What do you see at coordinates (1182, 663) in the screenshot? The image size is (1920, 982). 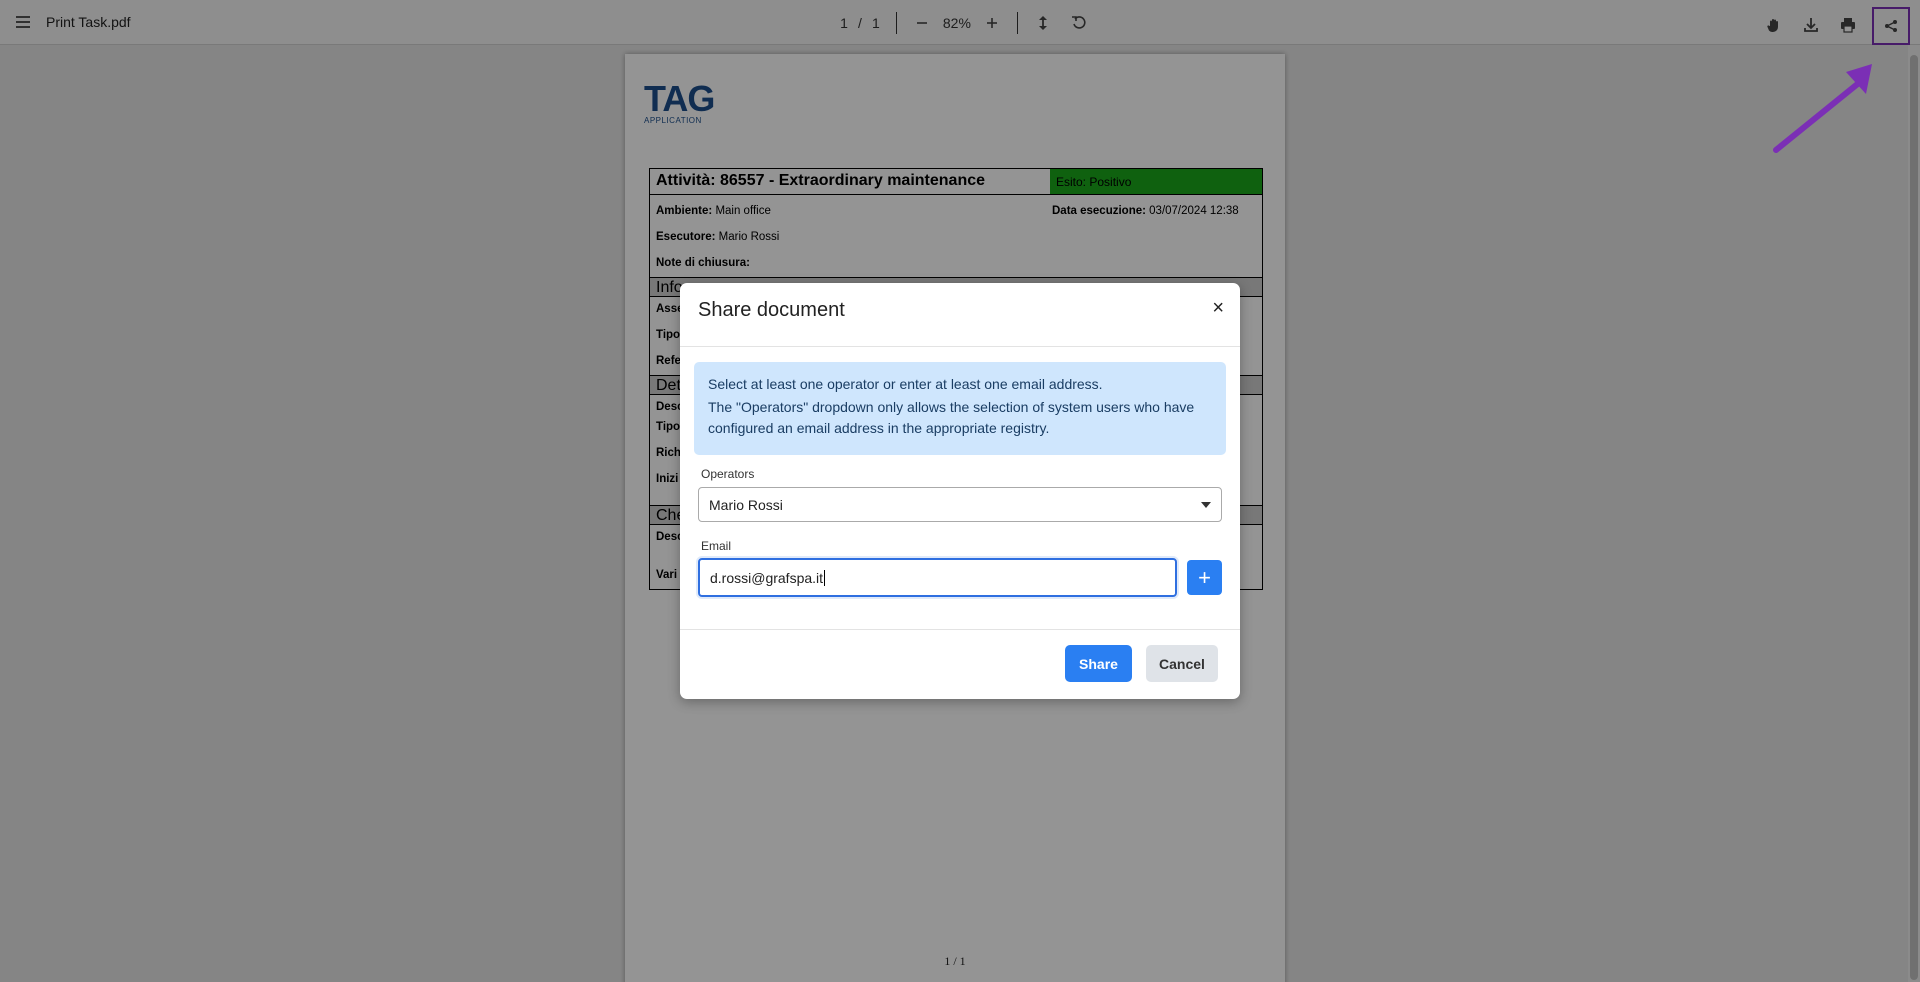 I see `cancel-button: Cancel` at bounding box center [1182, 663].